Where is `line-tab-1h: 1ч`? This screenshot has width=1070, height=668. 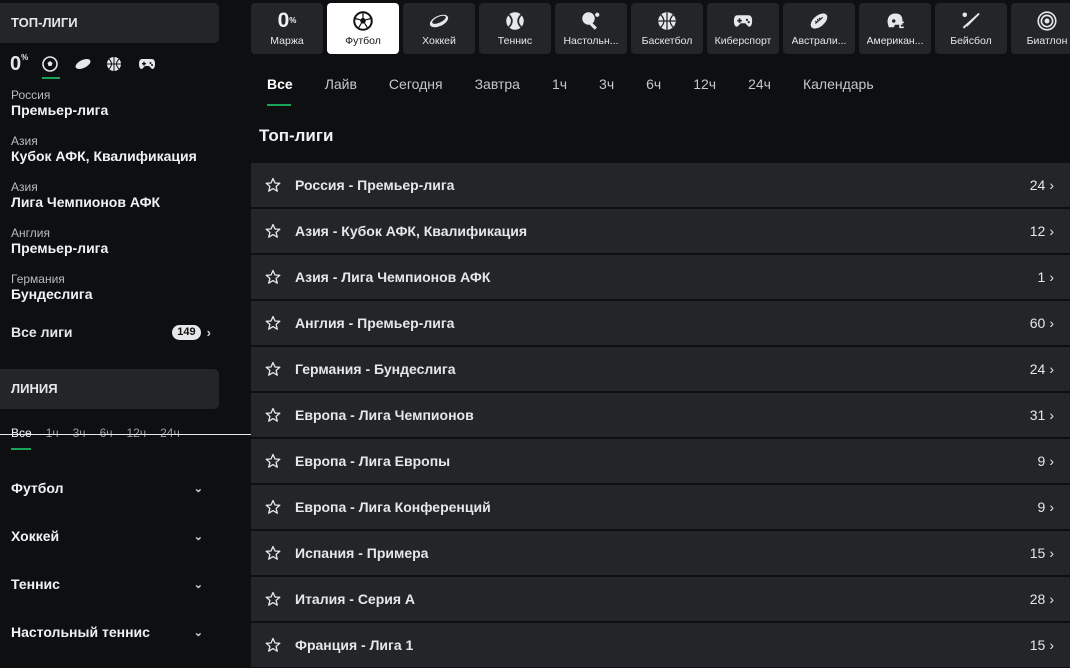
line-tab-1h: 1ч is located at coordinates (52, 433).